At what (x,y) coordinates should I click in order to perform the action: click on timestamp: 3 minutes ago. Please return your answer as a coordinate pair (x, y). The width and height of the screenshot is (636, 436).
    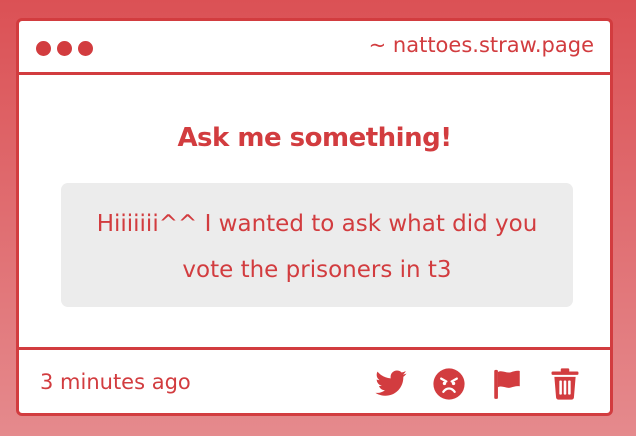
    Looking at the image, I should click on (115, 382).